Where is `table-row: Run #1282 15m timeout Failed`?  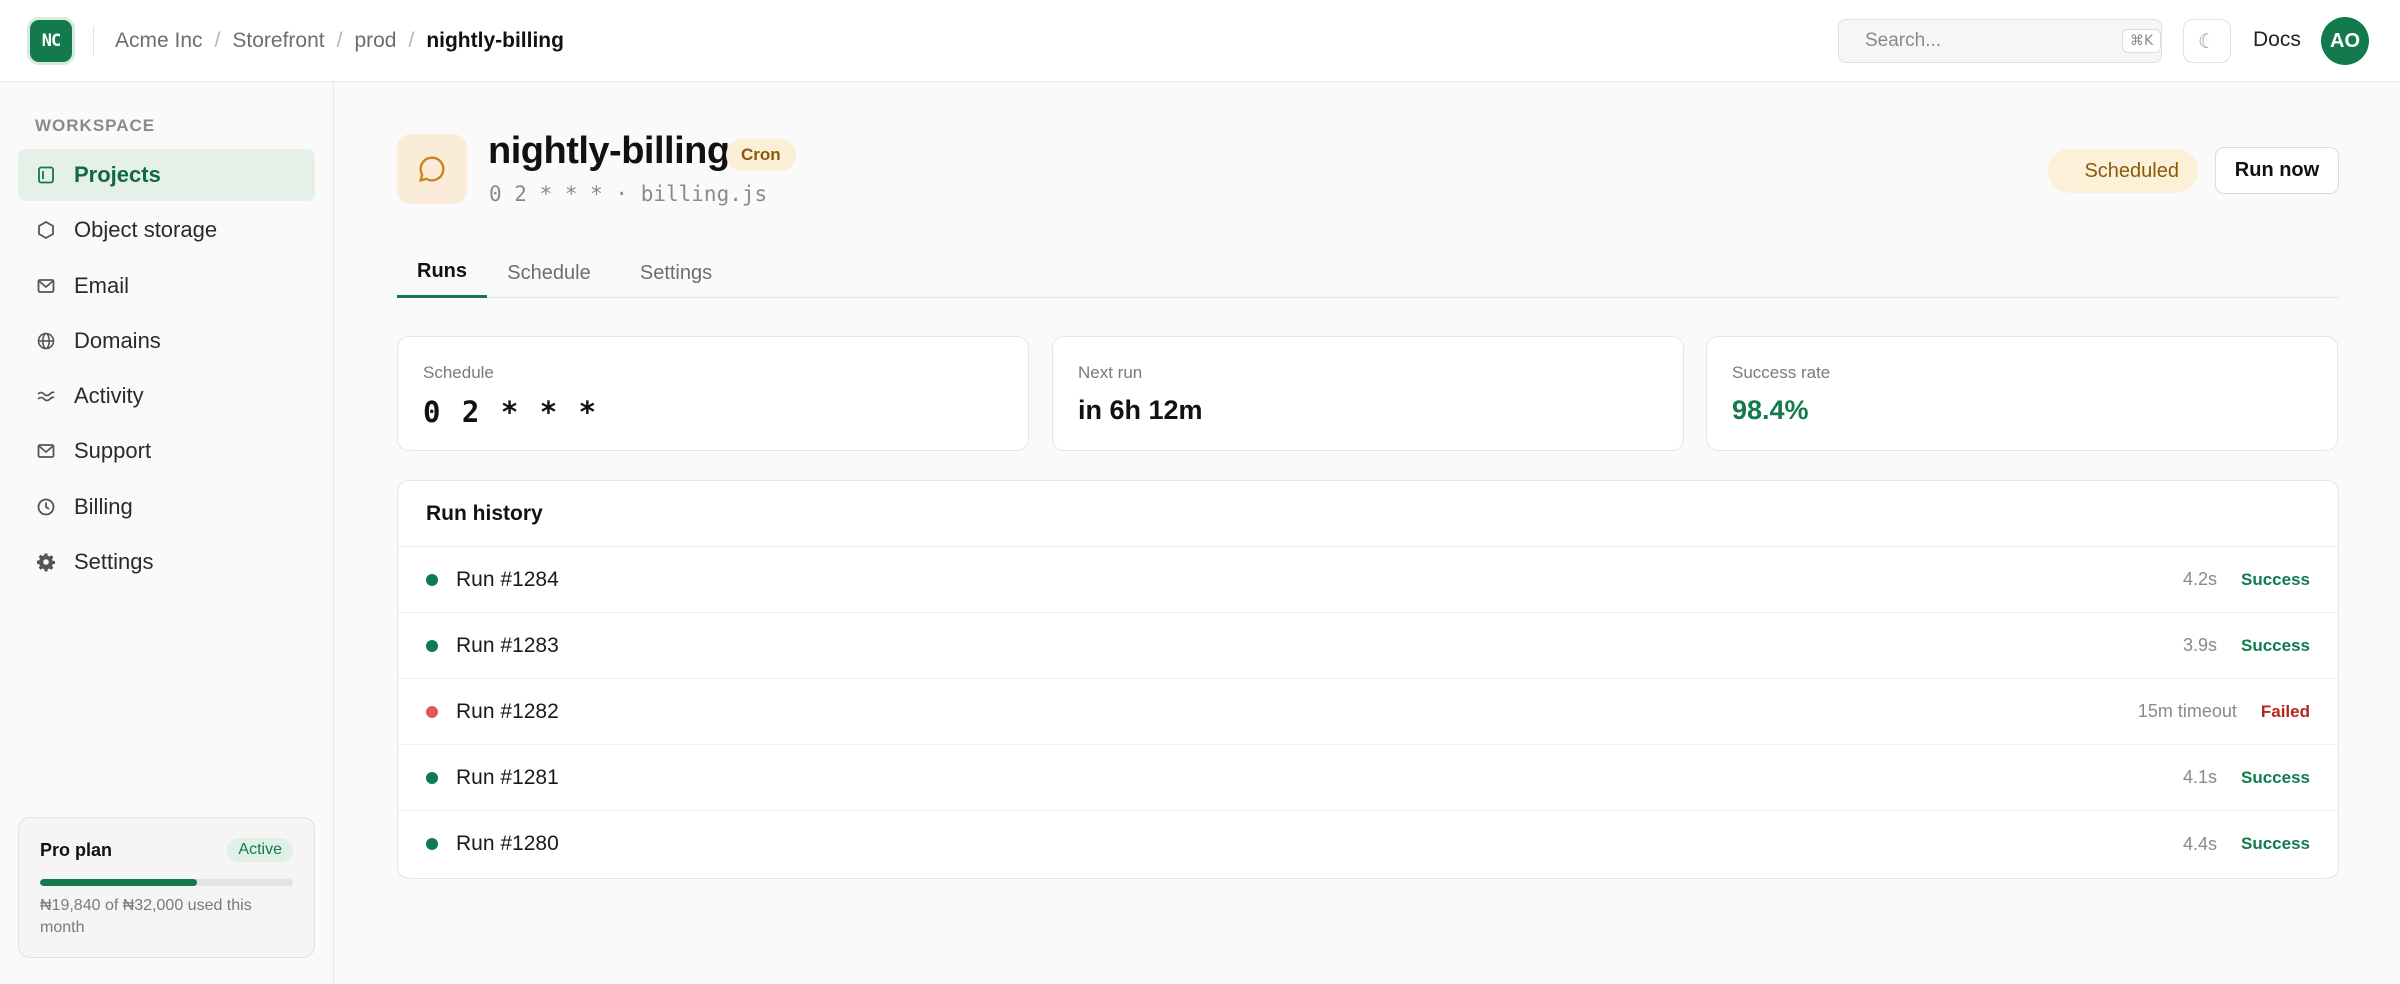
table-row: Run #1282 15m timeout Failed is located at coordinates (1368, 712).